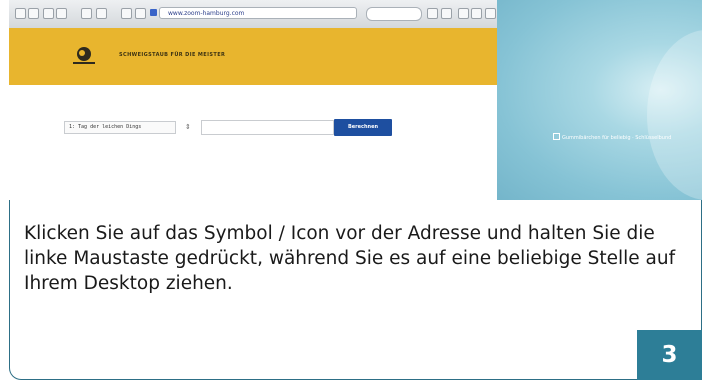 The width and height of the screenshot is (702, 380). What do you see at coordinates (394, 14) in the screenshot?
I see `browser-search-input` at bounding box center [394, 14].